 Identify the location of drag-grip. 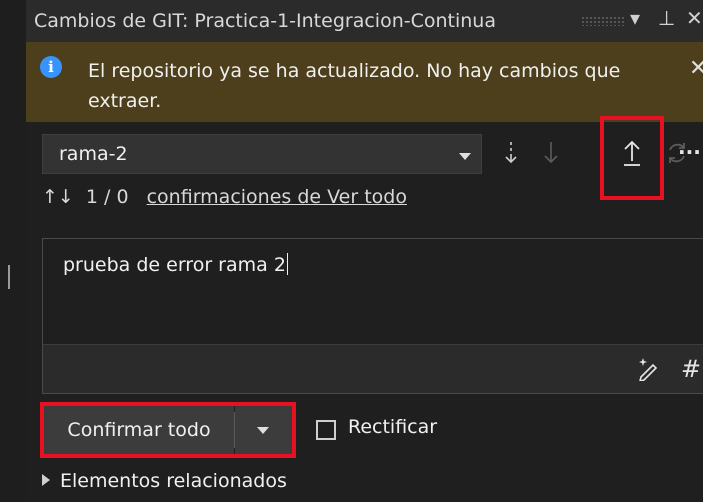
(603, 21).